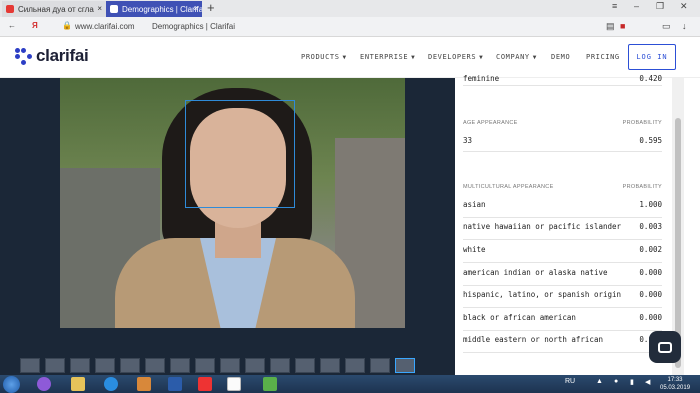 This screenshot has width=700, height=393. Describe the element at coordinates (562, 80) in the screenshot. I see `result-row: feminine 0.420` at that location.